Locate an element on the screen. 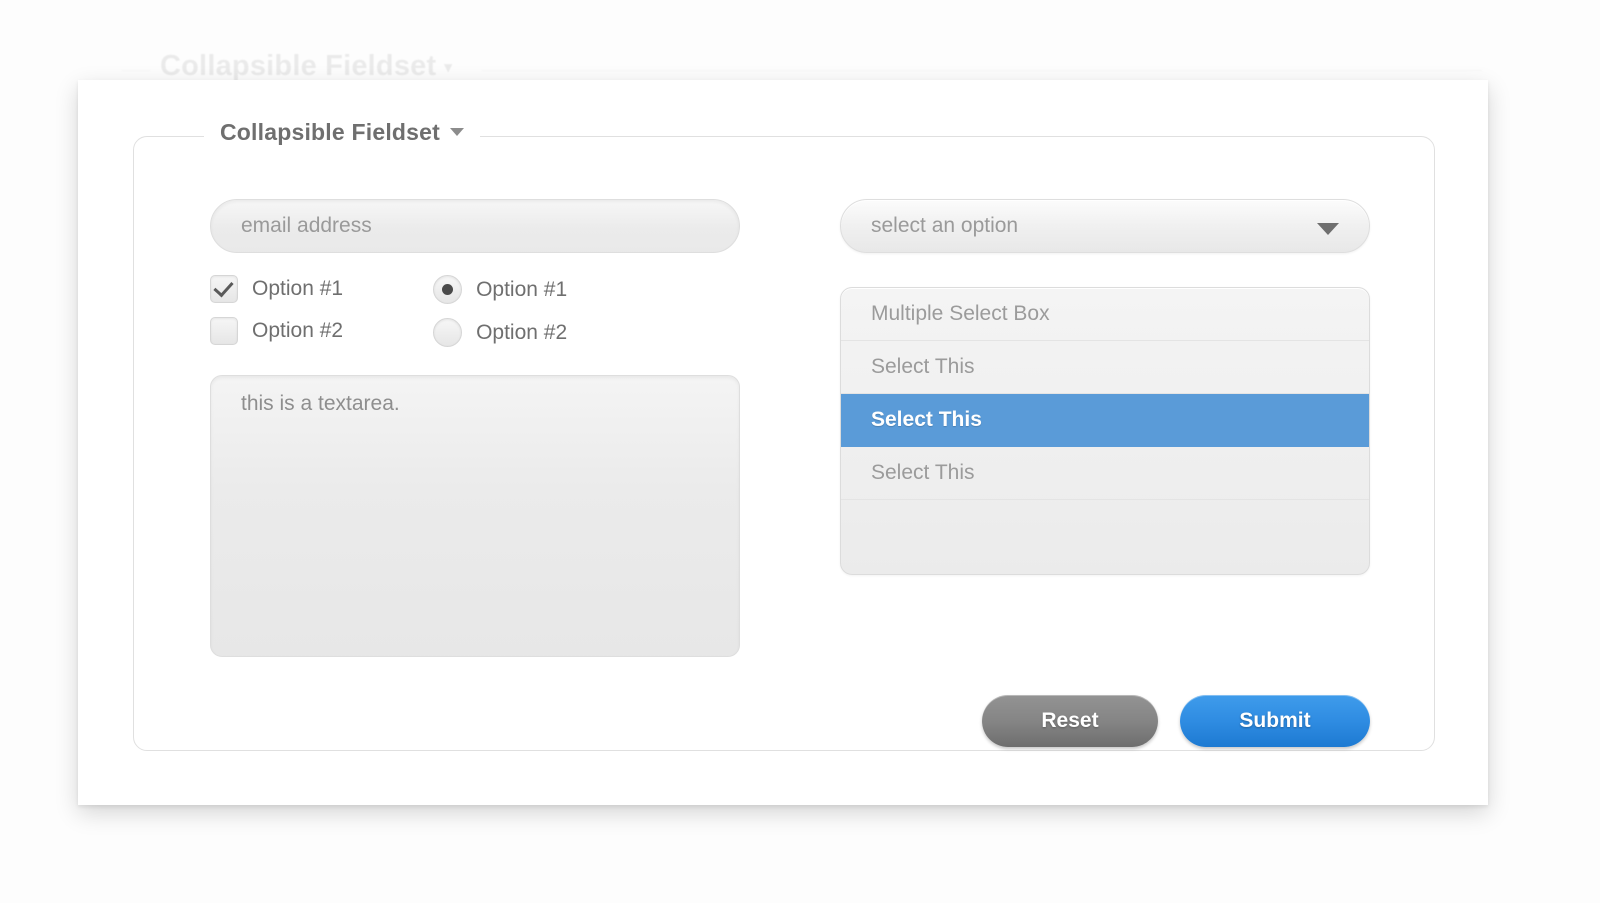 The width and height of the screenshot is (1600, 903). checkbox-label: Option #1 is located at coordinates (298, 288).